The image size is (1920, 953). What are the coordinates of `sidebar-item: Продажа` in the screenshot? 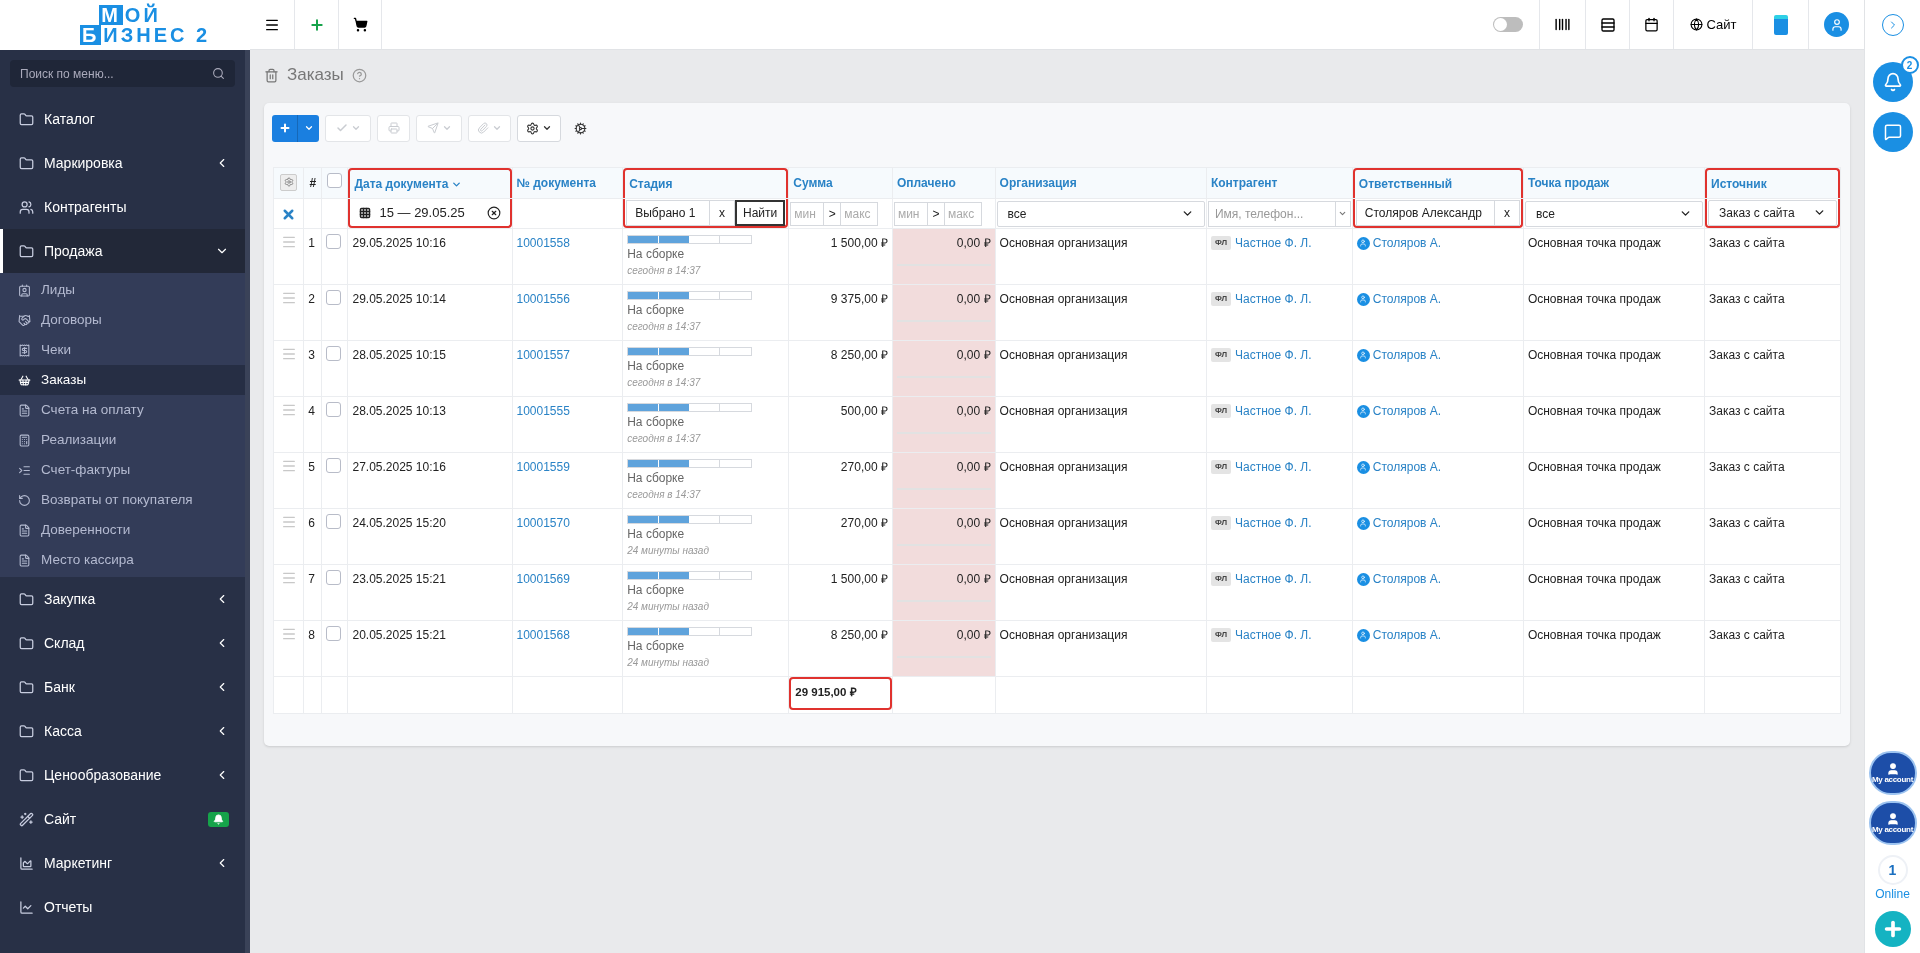 It's located at (122, 251).